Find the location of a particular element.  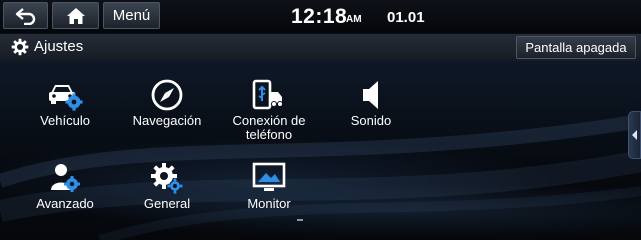

tile-label-general: General is located at coordinates (167, 203).